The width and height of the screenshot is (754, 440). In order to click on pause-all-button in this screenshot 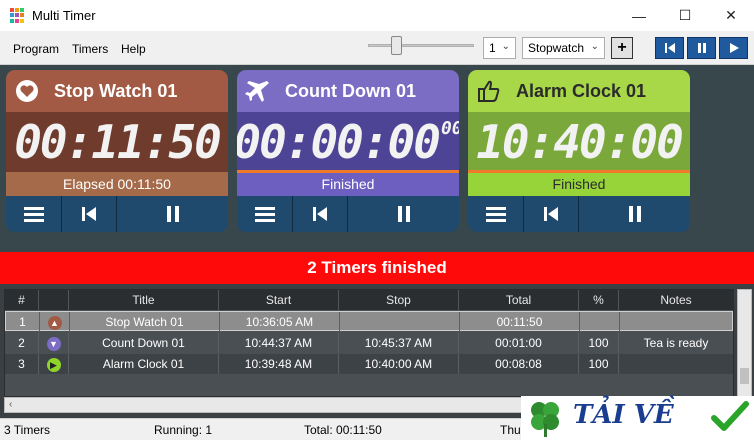, I will do `click(701, 48)`.